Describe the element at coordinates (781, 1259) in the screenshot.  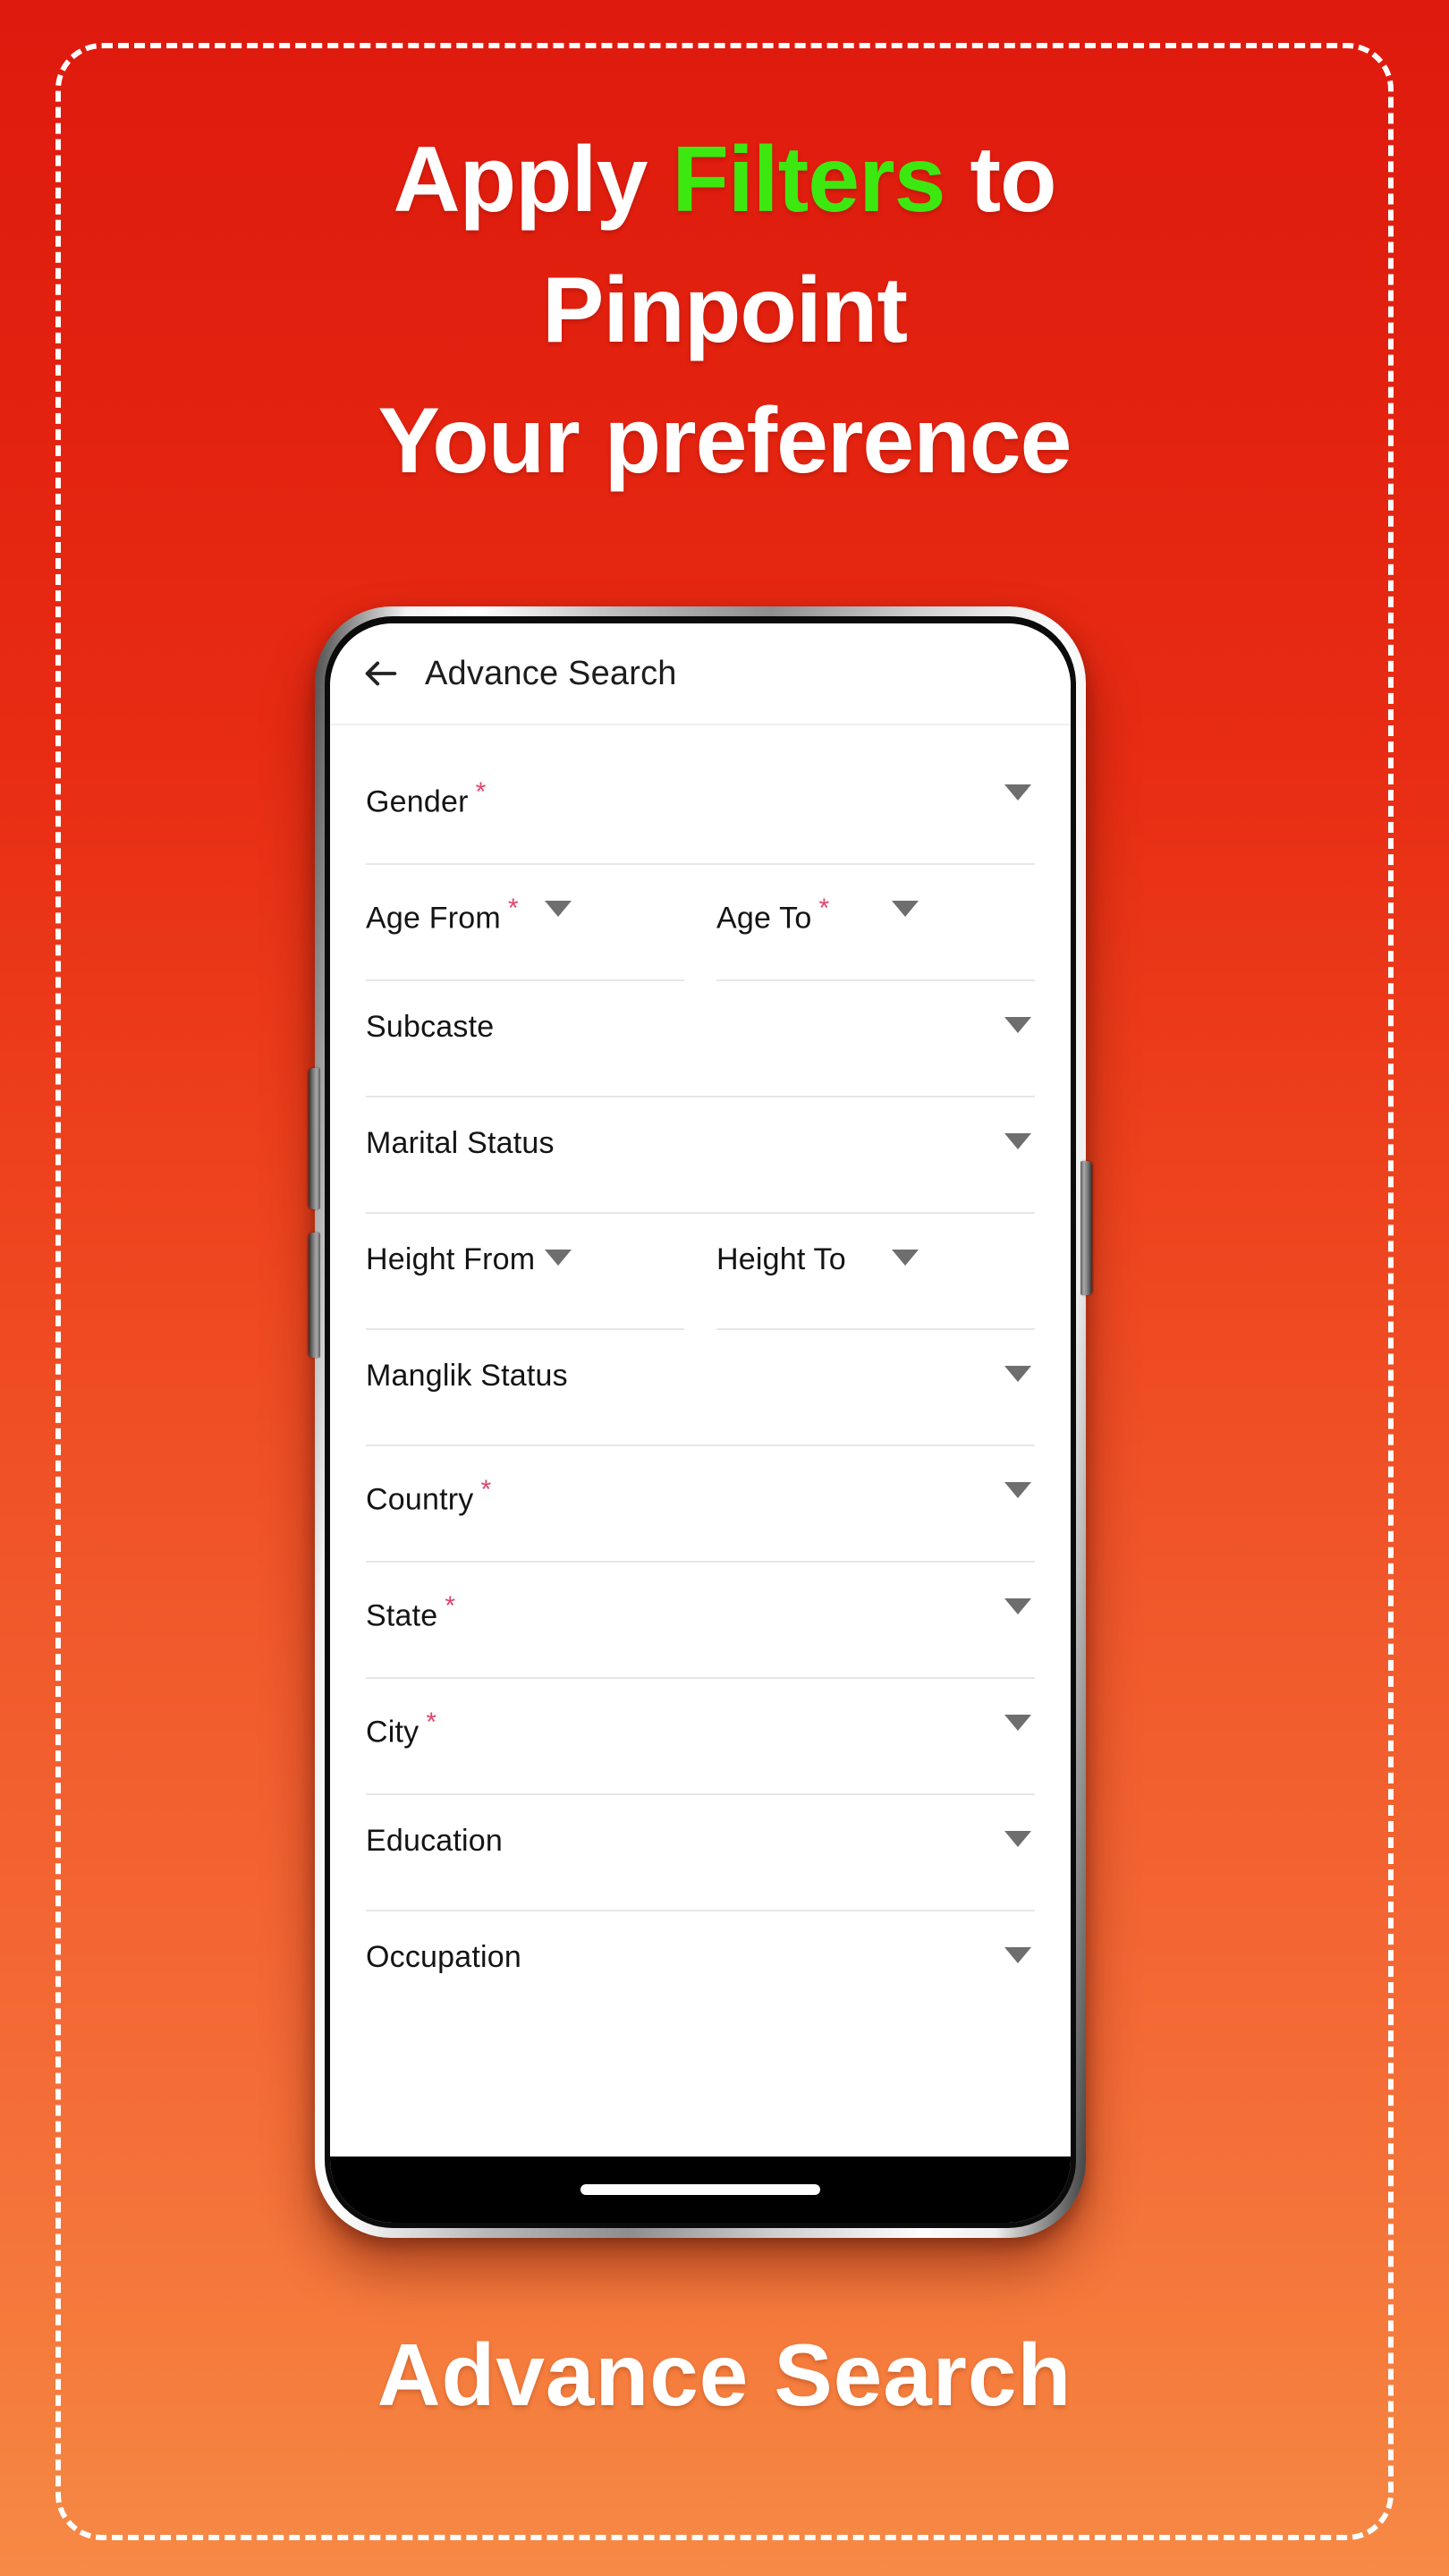
I see `field-label: Height To` at that location.